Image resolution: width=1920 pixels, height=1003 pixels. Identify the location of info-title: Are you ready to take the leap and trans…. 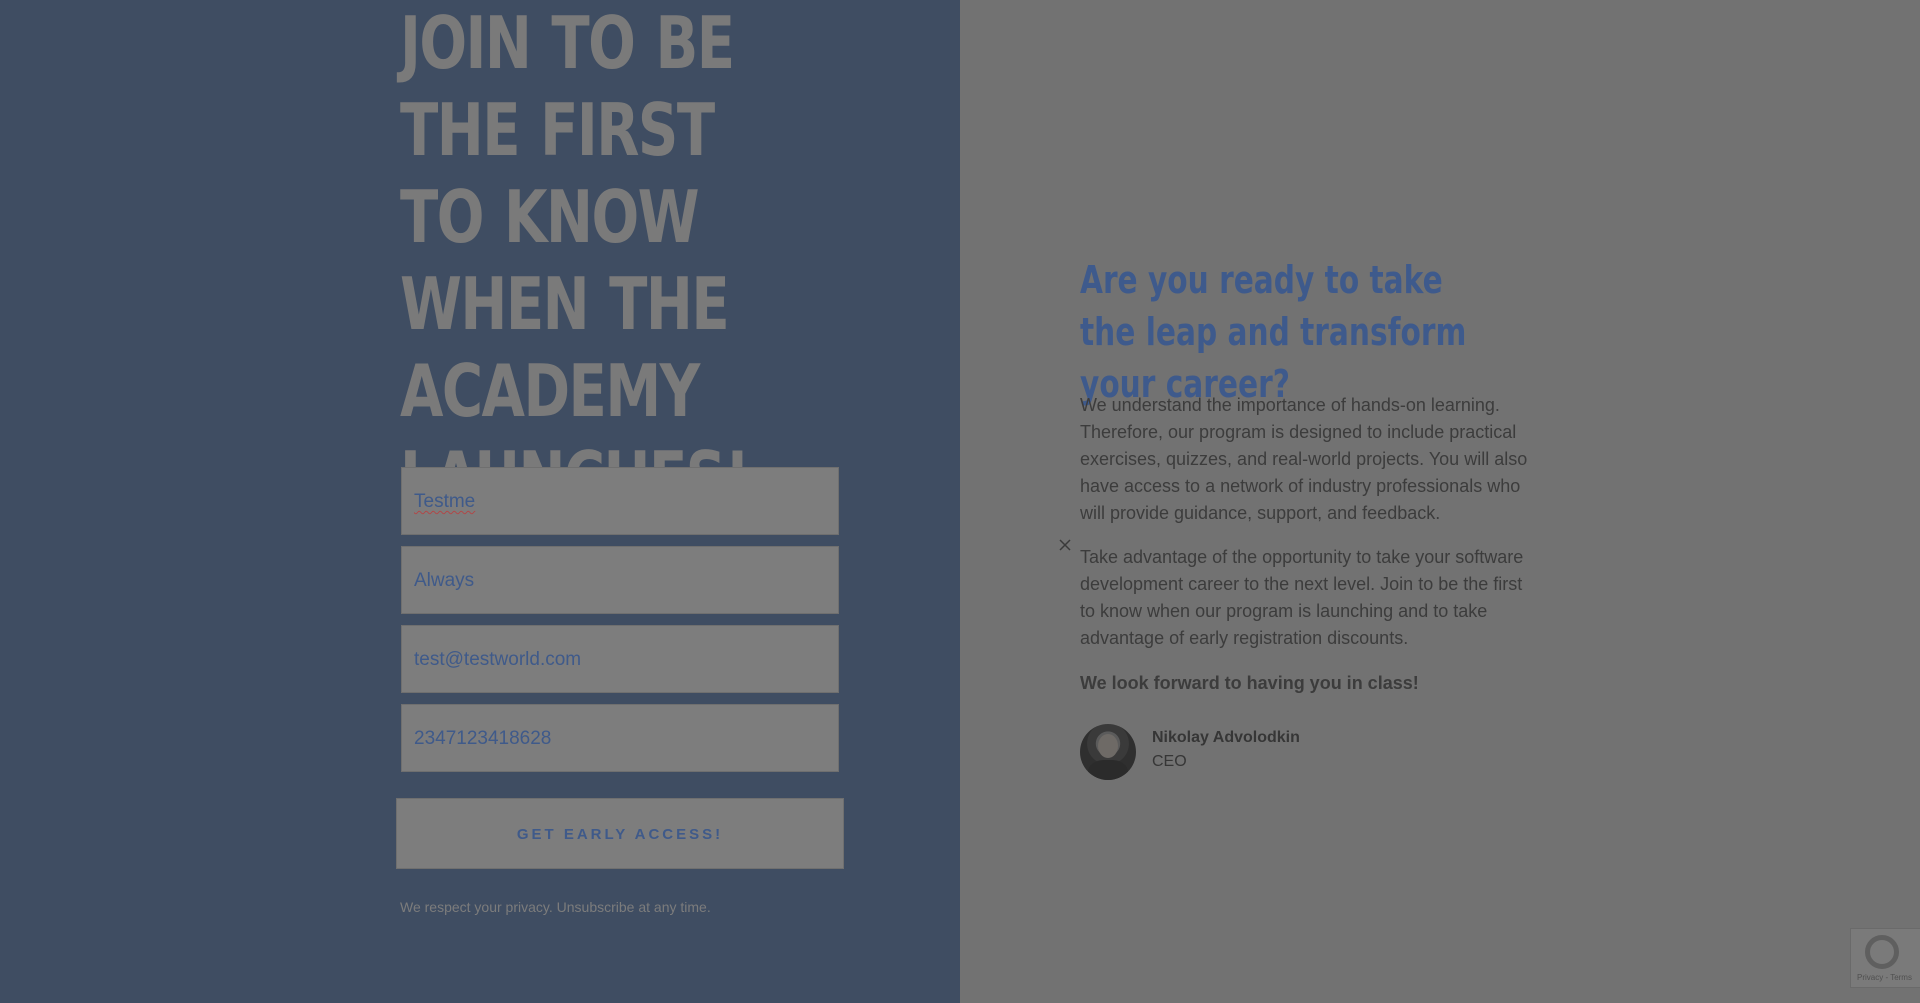
(1273, 332).